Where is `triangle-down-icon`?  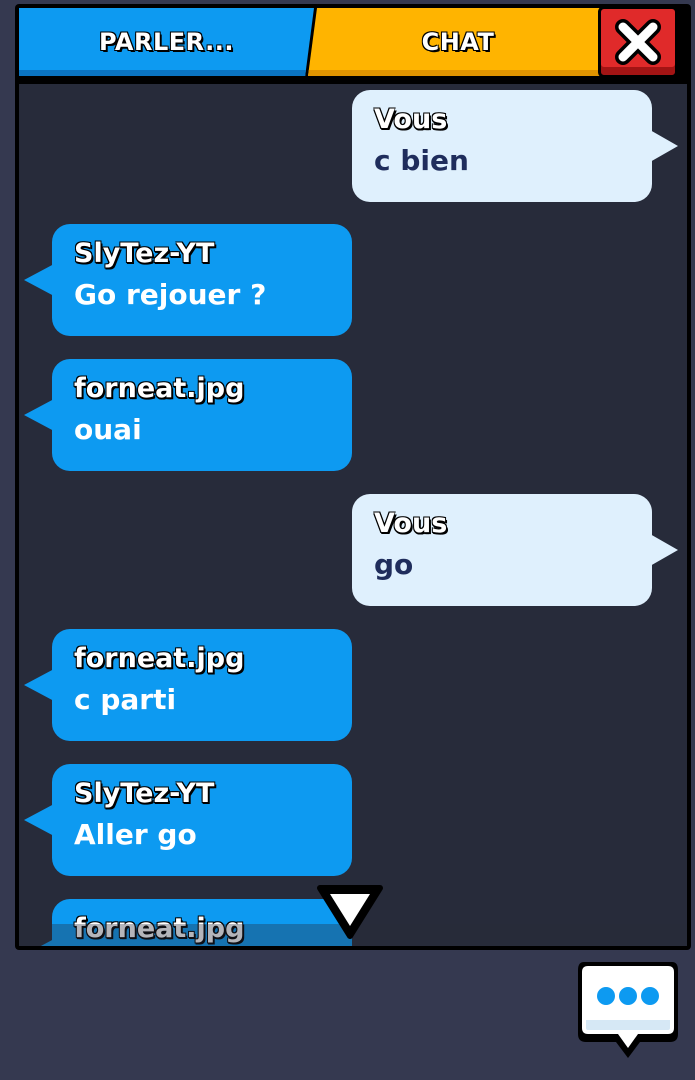 triangle-down-icon is located at coordinates (350, 912).